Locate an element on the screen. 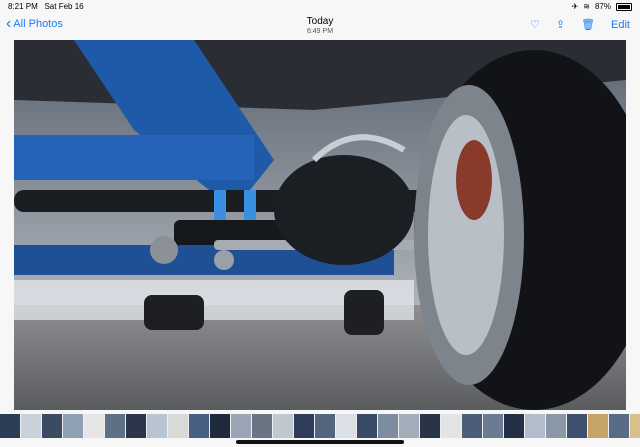  wifi-icon: ≋ is located at coordinates (586, 6).